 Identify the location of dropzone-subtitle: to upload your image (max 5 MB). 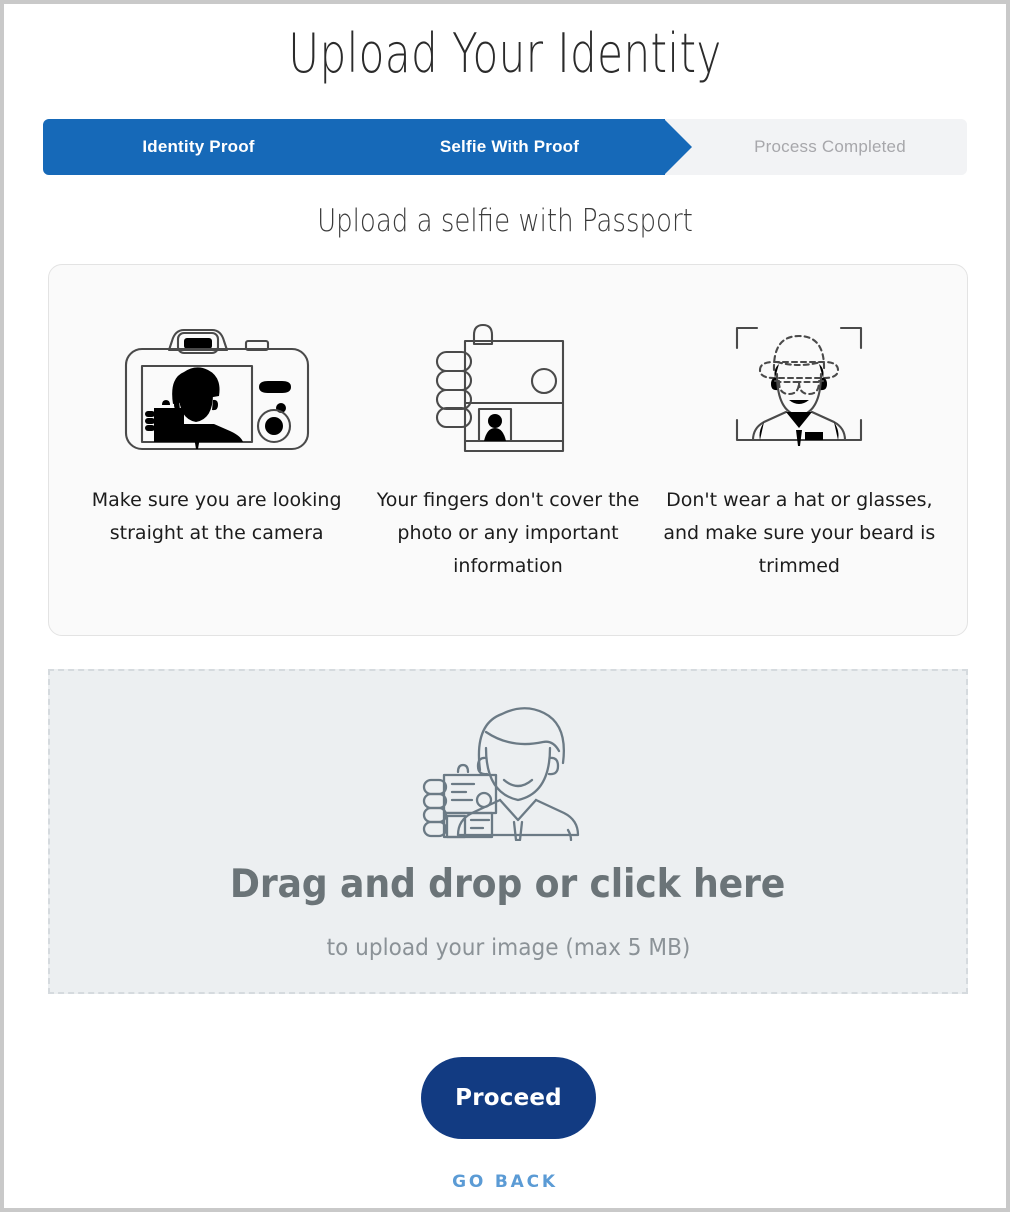
(508, 948).